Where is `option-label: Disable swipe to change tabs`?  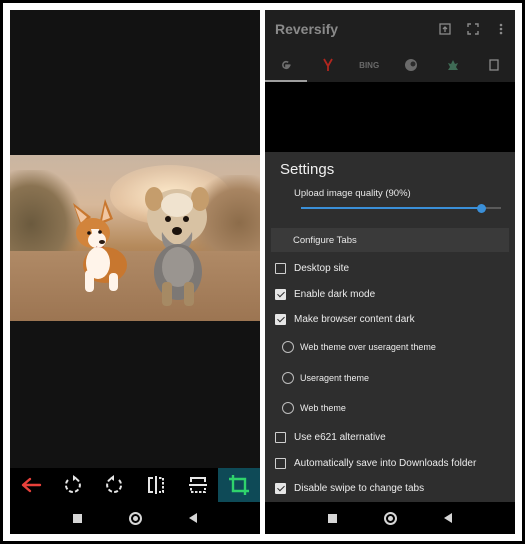
option-label: Disable swipe to change tabs is located at coordinates (359, 488).